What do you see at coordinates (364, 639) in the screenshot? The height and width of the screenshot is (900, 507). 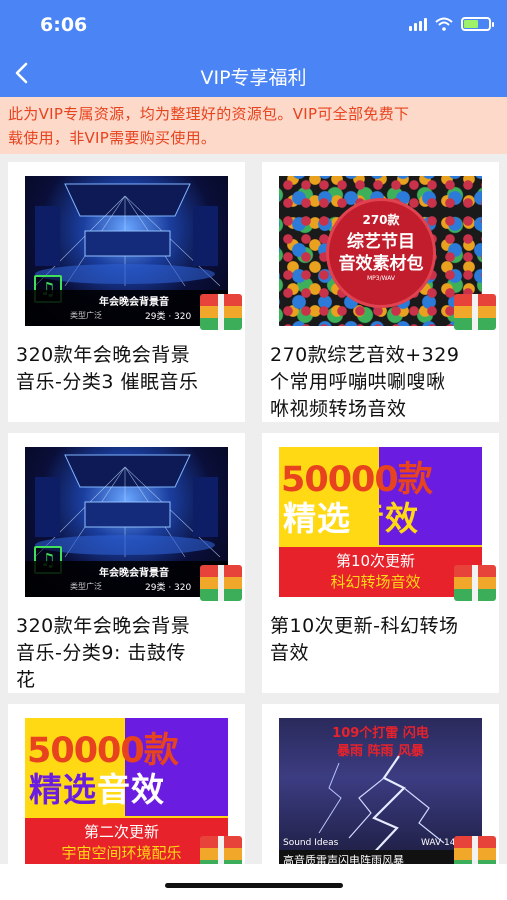 I see `card-title: 第10次更新-科幻转场 音效` at bounding box center [364, 639].